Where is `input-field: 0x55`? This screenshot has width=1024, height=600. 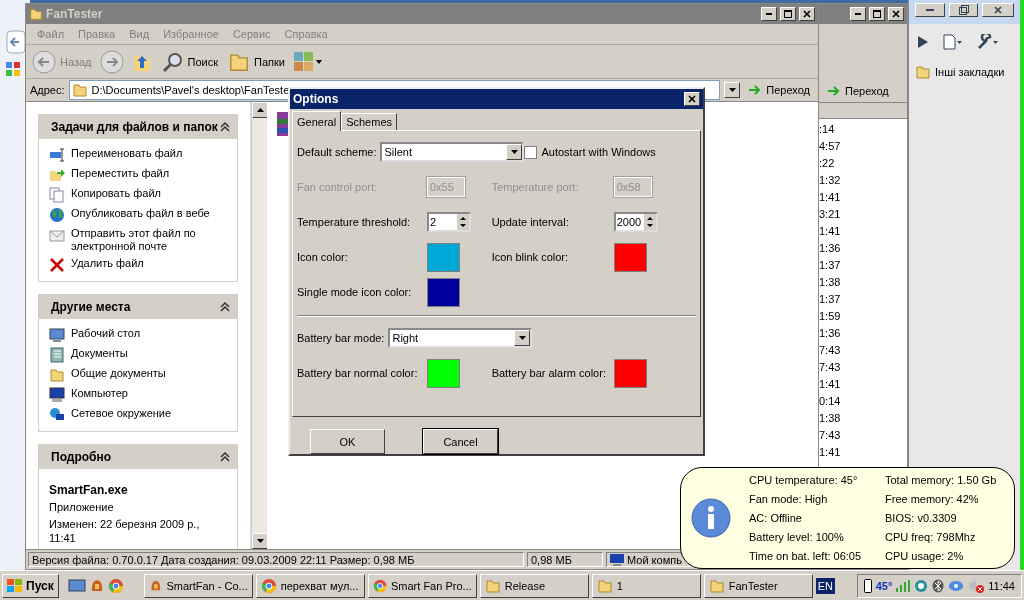
input-field: 0x55 is located at coordinates (446, 187).